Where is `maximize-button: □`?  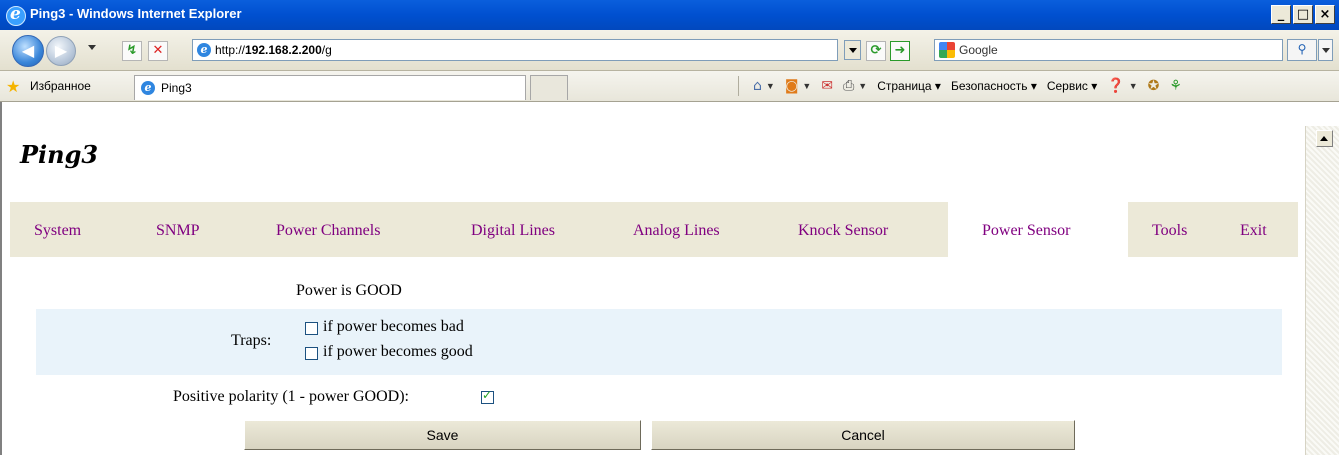 maximize-button: □ is located at coordinates (1303, 14).